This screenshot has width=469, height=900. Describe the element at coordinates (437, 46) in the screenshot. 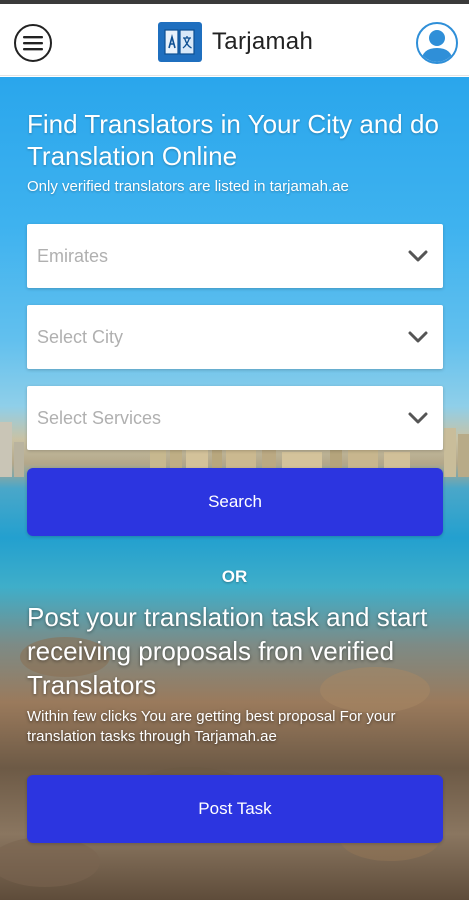

I see `user-profile-icon` at that location.